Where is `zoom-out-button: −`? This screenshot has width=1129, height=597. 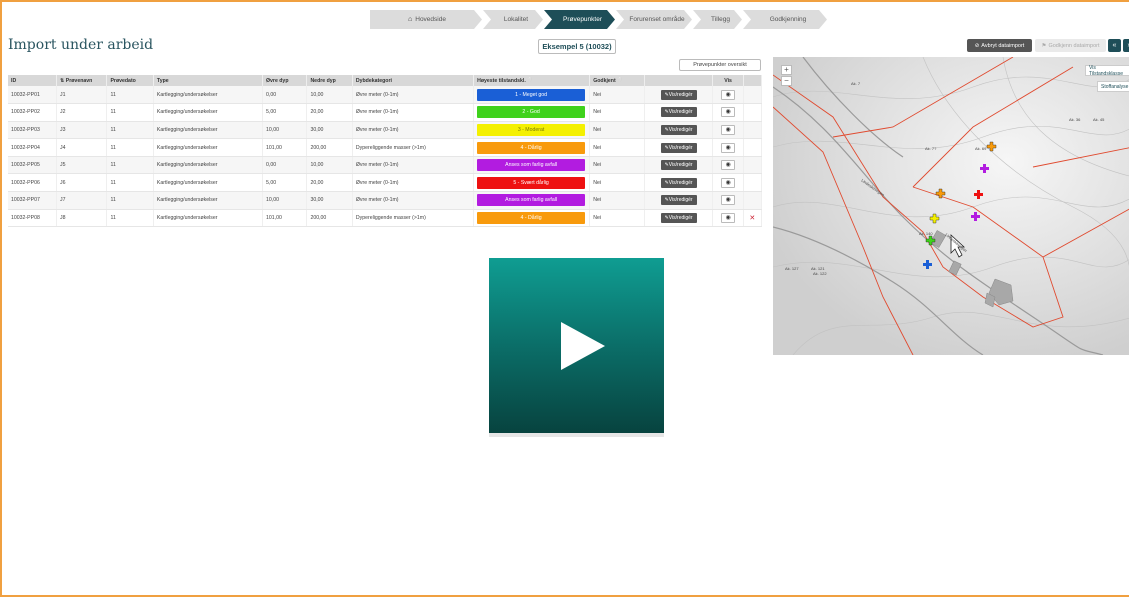 zoom-out-button: − is located at coordinates (786, 81).